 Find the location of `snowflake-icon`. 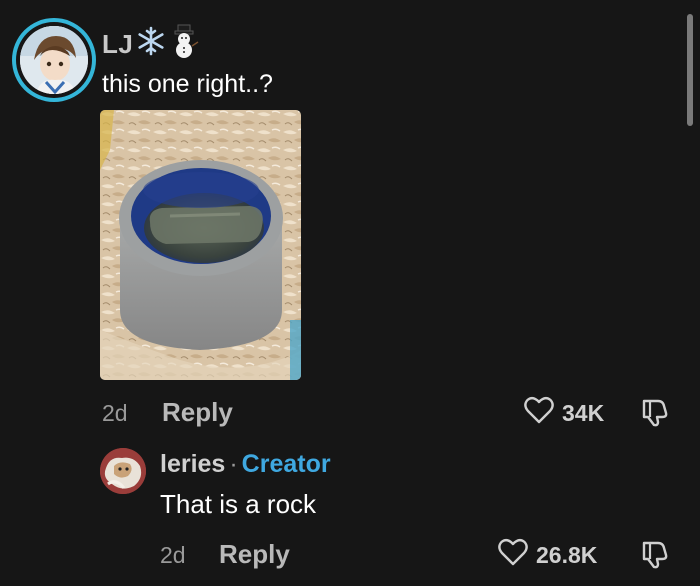

snowflake-icon is located at coordinates (151, 44).